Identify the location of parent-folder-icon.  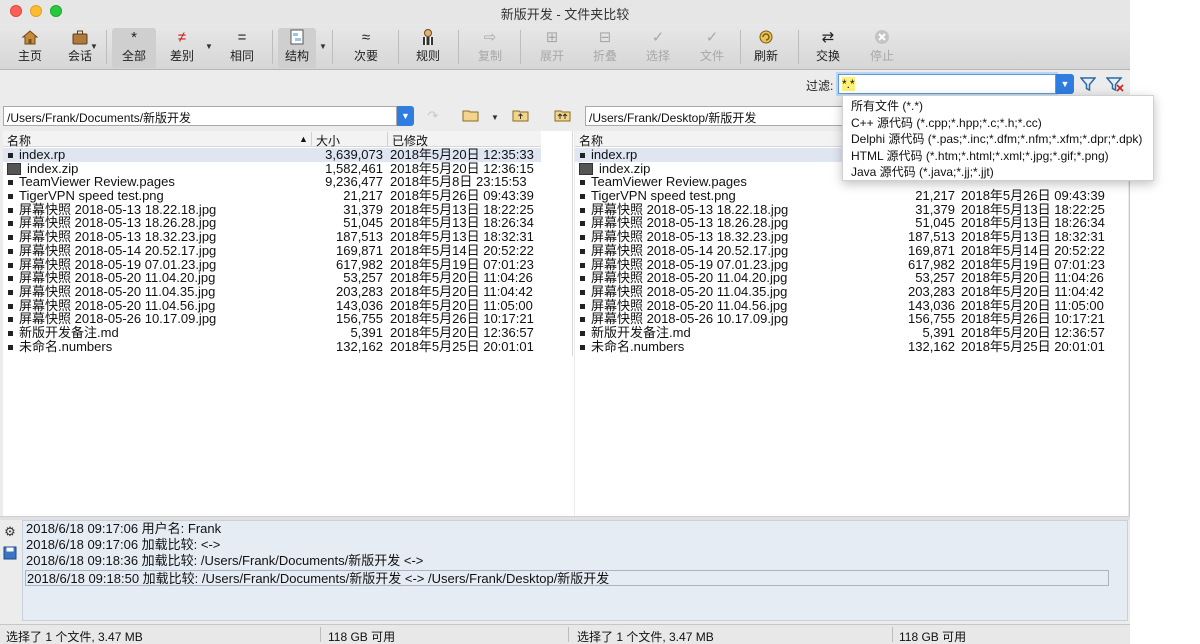
(521, 116).